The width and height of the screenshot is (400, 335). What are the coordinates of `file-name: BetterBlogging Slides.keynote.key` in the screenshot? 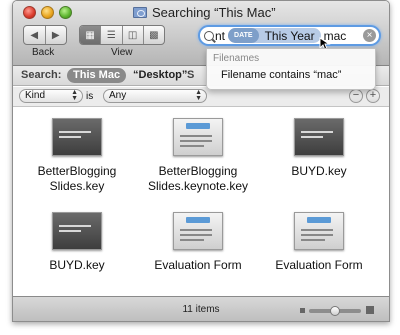 It's located at (198, 178).